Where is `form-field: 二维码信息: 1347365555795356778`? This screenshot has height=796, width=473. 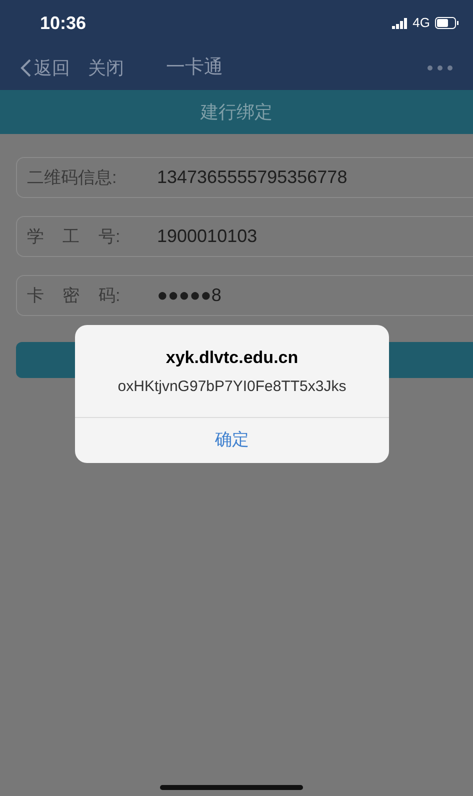 form-field: 二维码信息: 1347365555795356778 is located at coordinates (244, 177).